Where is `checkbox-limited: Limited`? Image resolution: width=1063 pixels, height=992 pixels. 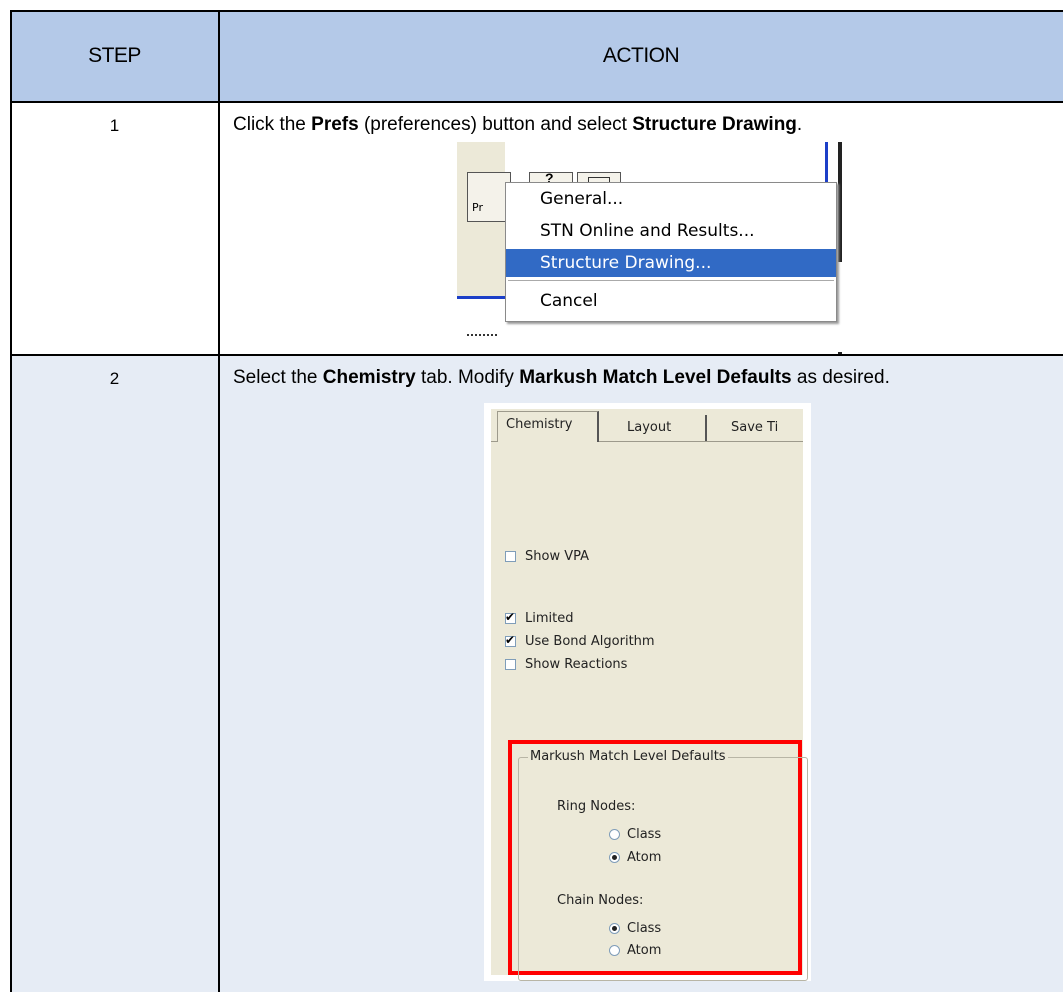
checkbox-limited: Limited is located at coordinates (539, 618).